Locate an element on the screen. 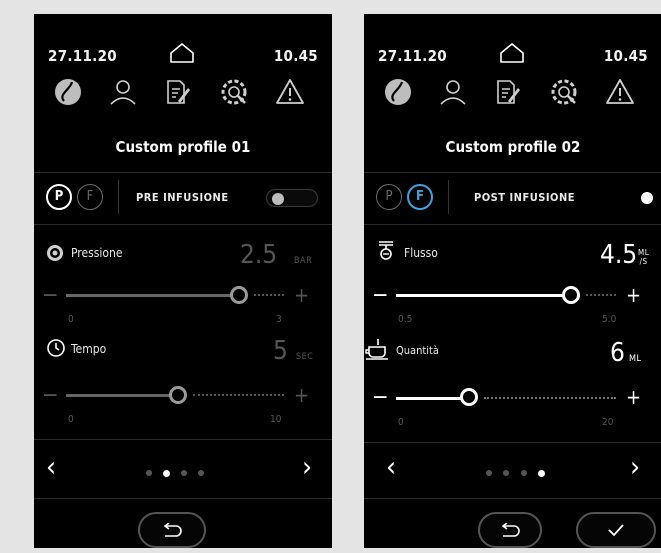 The height and width of the screenshot is (553, 661). slider-max: 5.0 is located at coordinates (609, 319).